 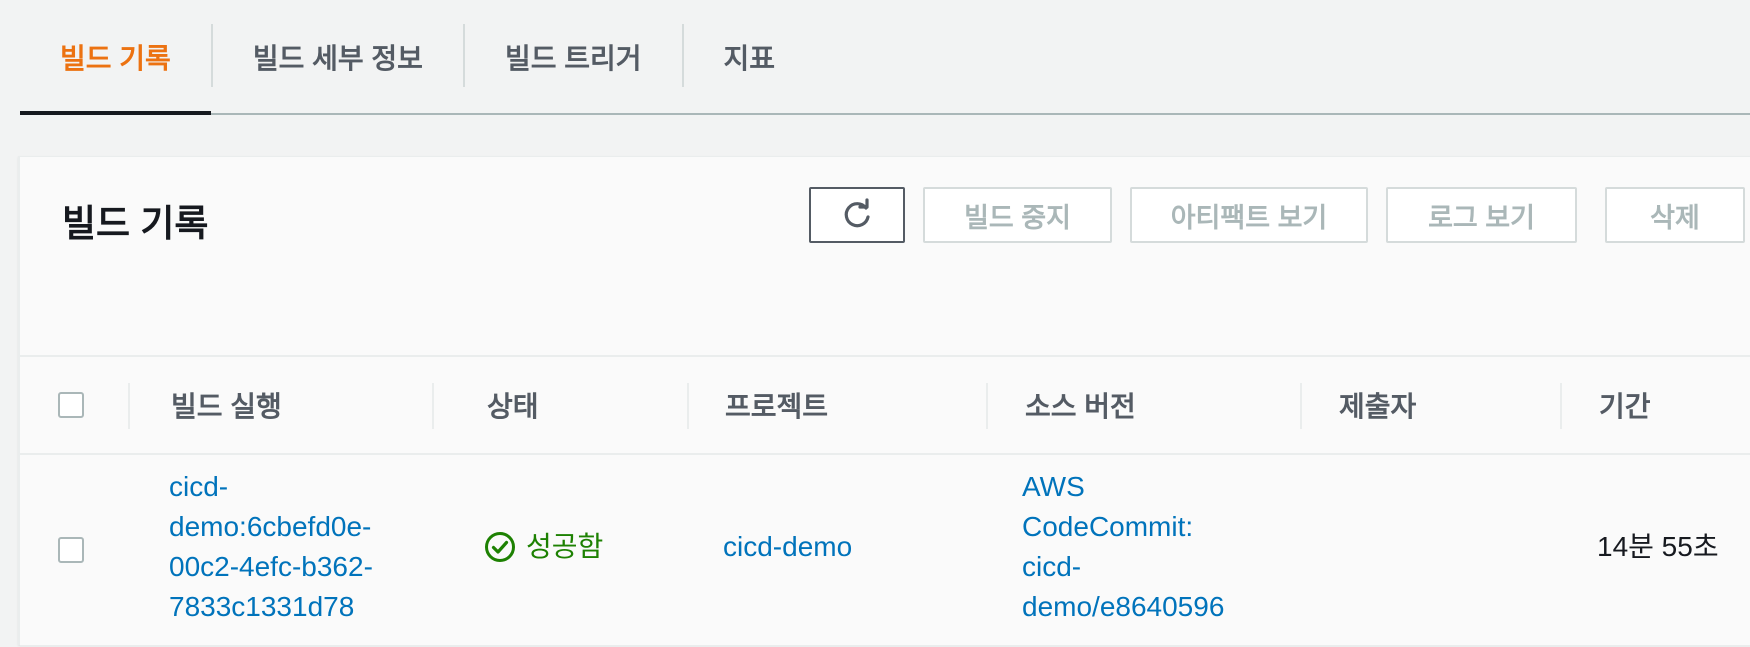 What do you see at coordinates (199, 486) in the screenshot?
I see `build-run-line: cicd-` at bounding box center [199, 486].